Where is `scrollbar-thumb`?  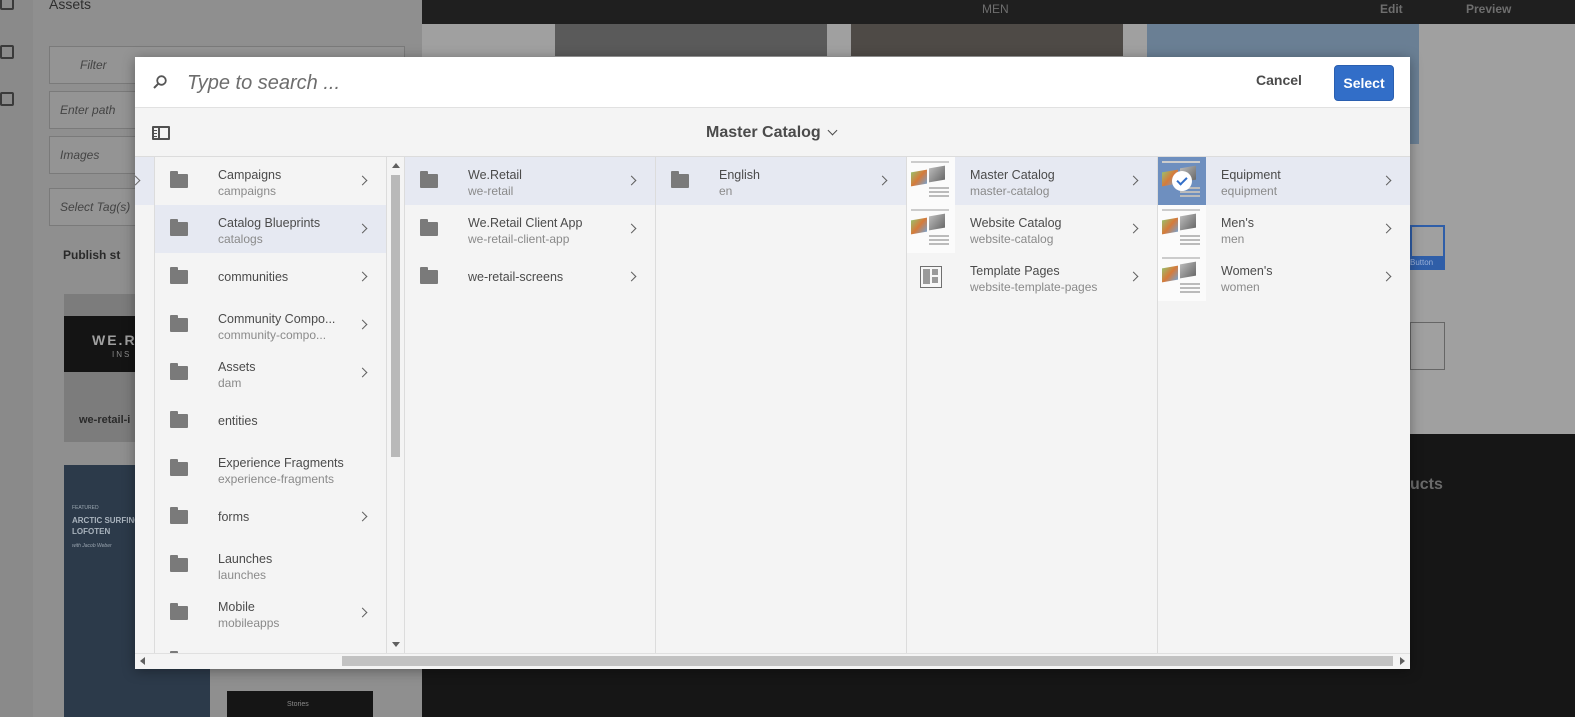
scrollbar-thumb is located at coordinates (395, 316).